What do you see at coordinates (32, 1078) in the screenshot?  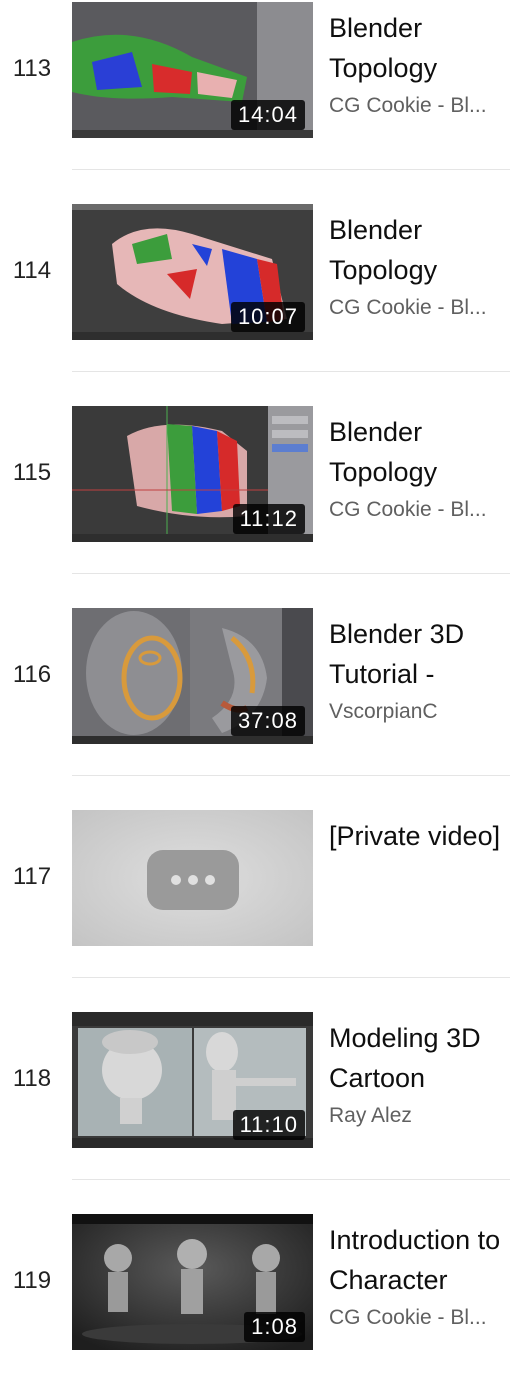 I see `item-index: 118` at bounding box center [32, 1078].